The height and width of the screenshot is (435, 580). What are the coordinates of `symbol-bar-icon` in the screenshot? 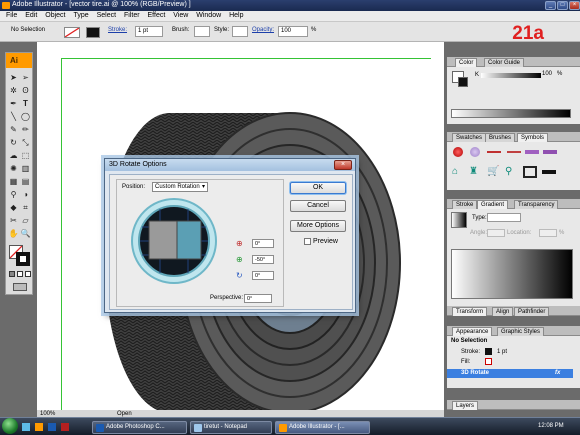 It's located at (549, 172).